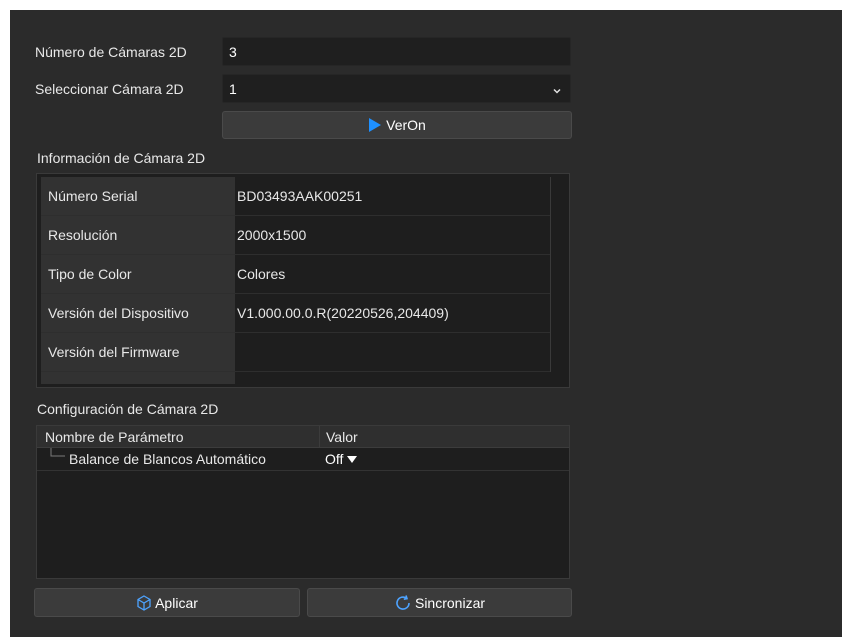 The height and width of the screenshot is (637, 842). I want to click on info-key: Número Serial, so click(138, 196).